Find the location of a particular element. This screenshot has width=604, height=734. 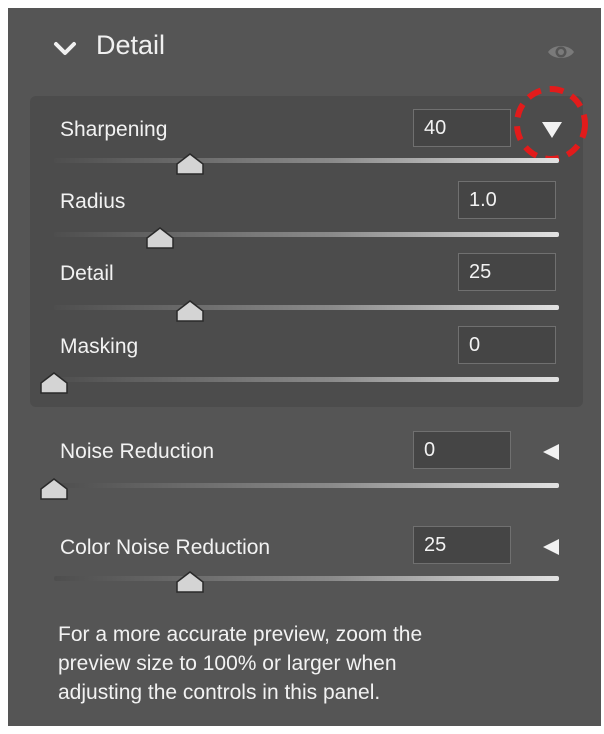

detail-slider-thumb is located at coordinates (190, 311).